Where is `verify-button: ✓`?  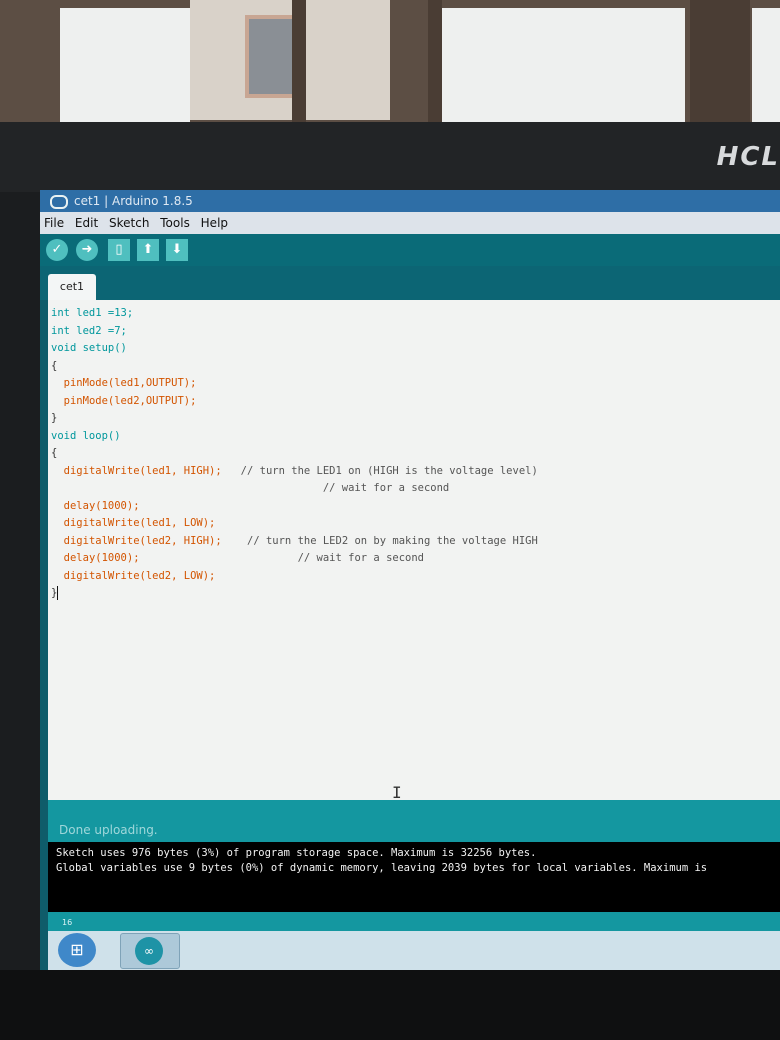
verify-button: ✓ is located at coordinates (57, 250).